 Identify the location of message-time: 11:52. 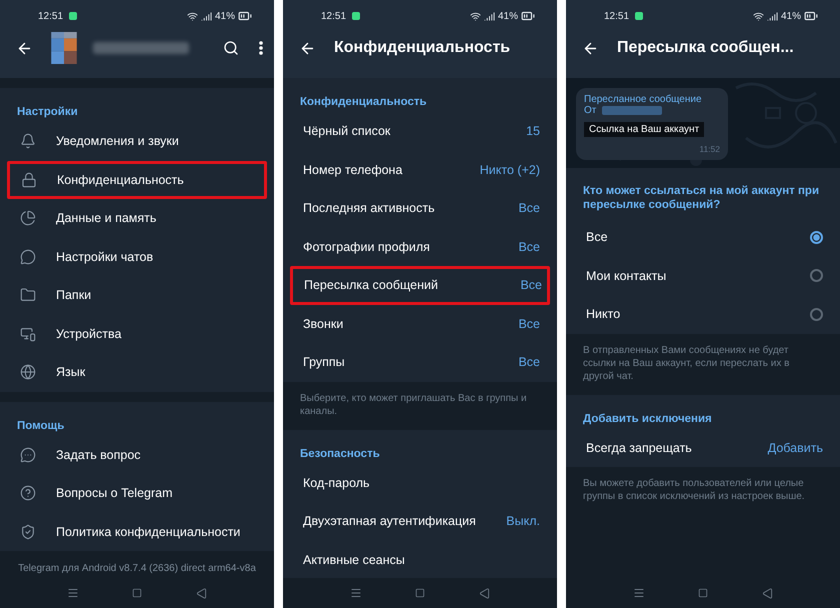
(709, 149).